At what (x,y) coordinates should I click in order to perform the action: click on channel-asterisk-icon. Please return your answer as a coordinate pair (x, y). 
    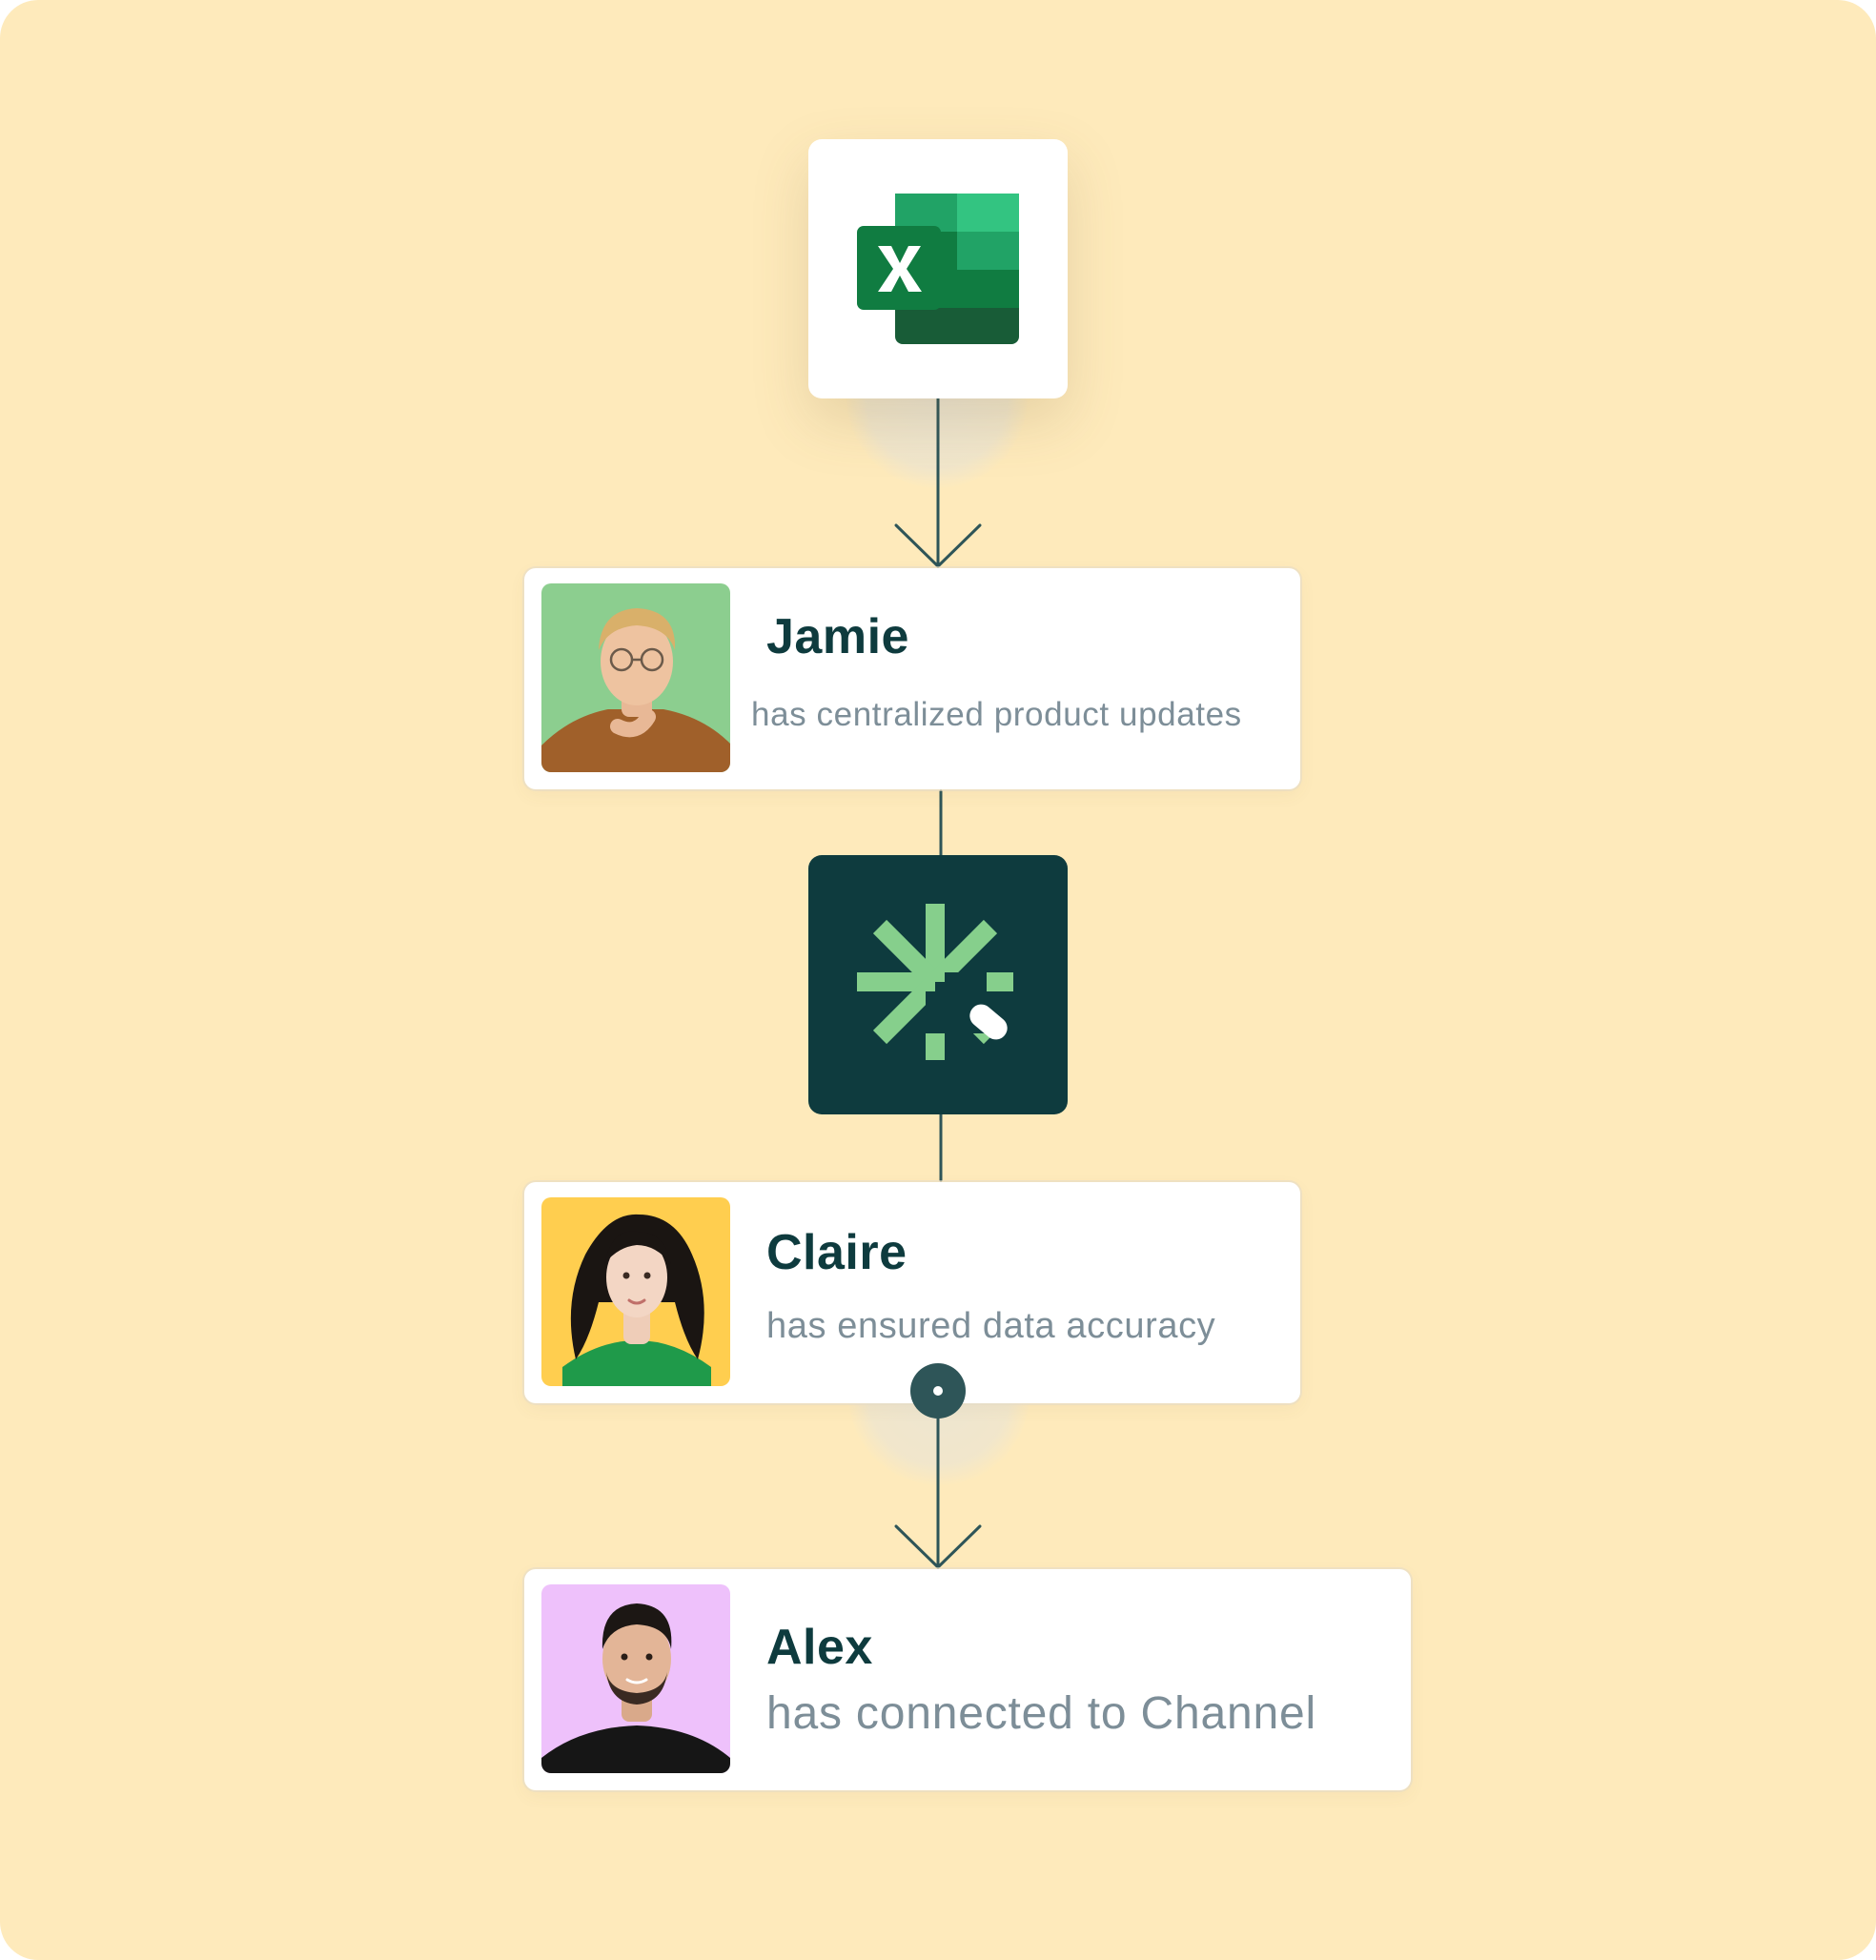
    Looking at the image, I should click on (935, 982).